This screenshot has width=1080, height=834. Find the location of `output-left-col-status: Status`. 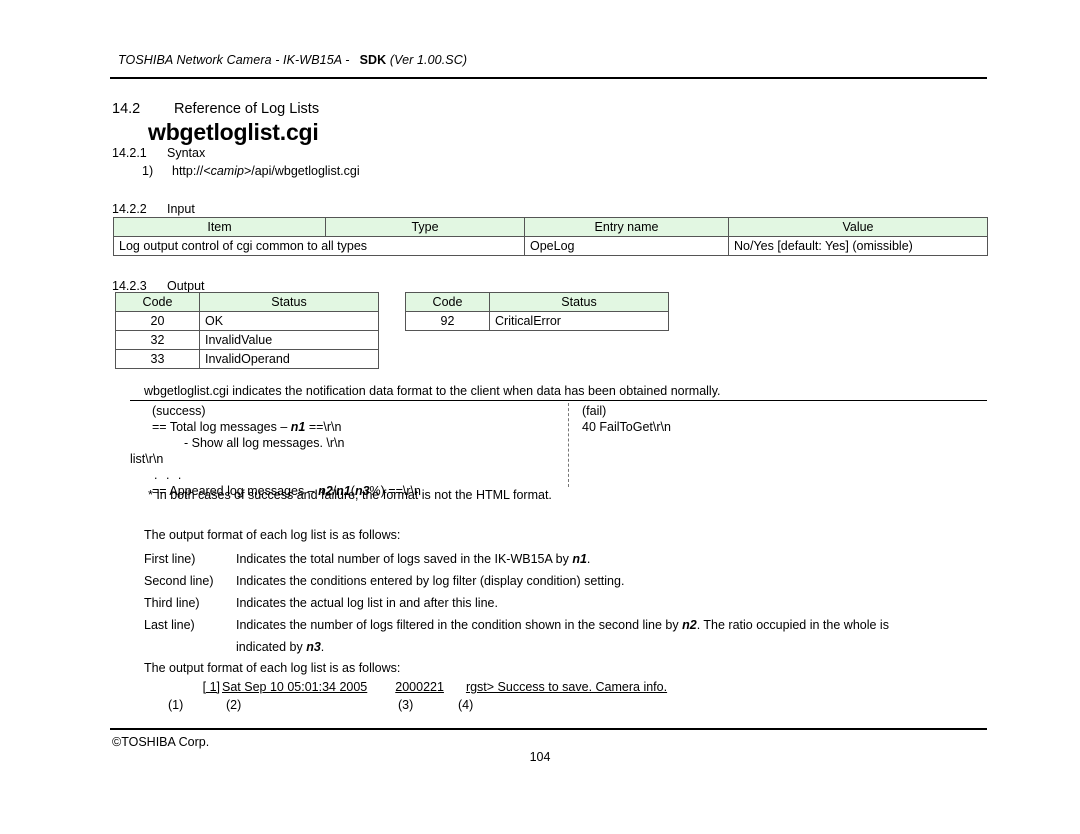

output-left-col-status: Status is located at coordinates (289, 302).